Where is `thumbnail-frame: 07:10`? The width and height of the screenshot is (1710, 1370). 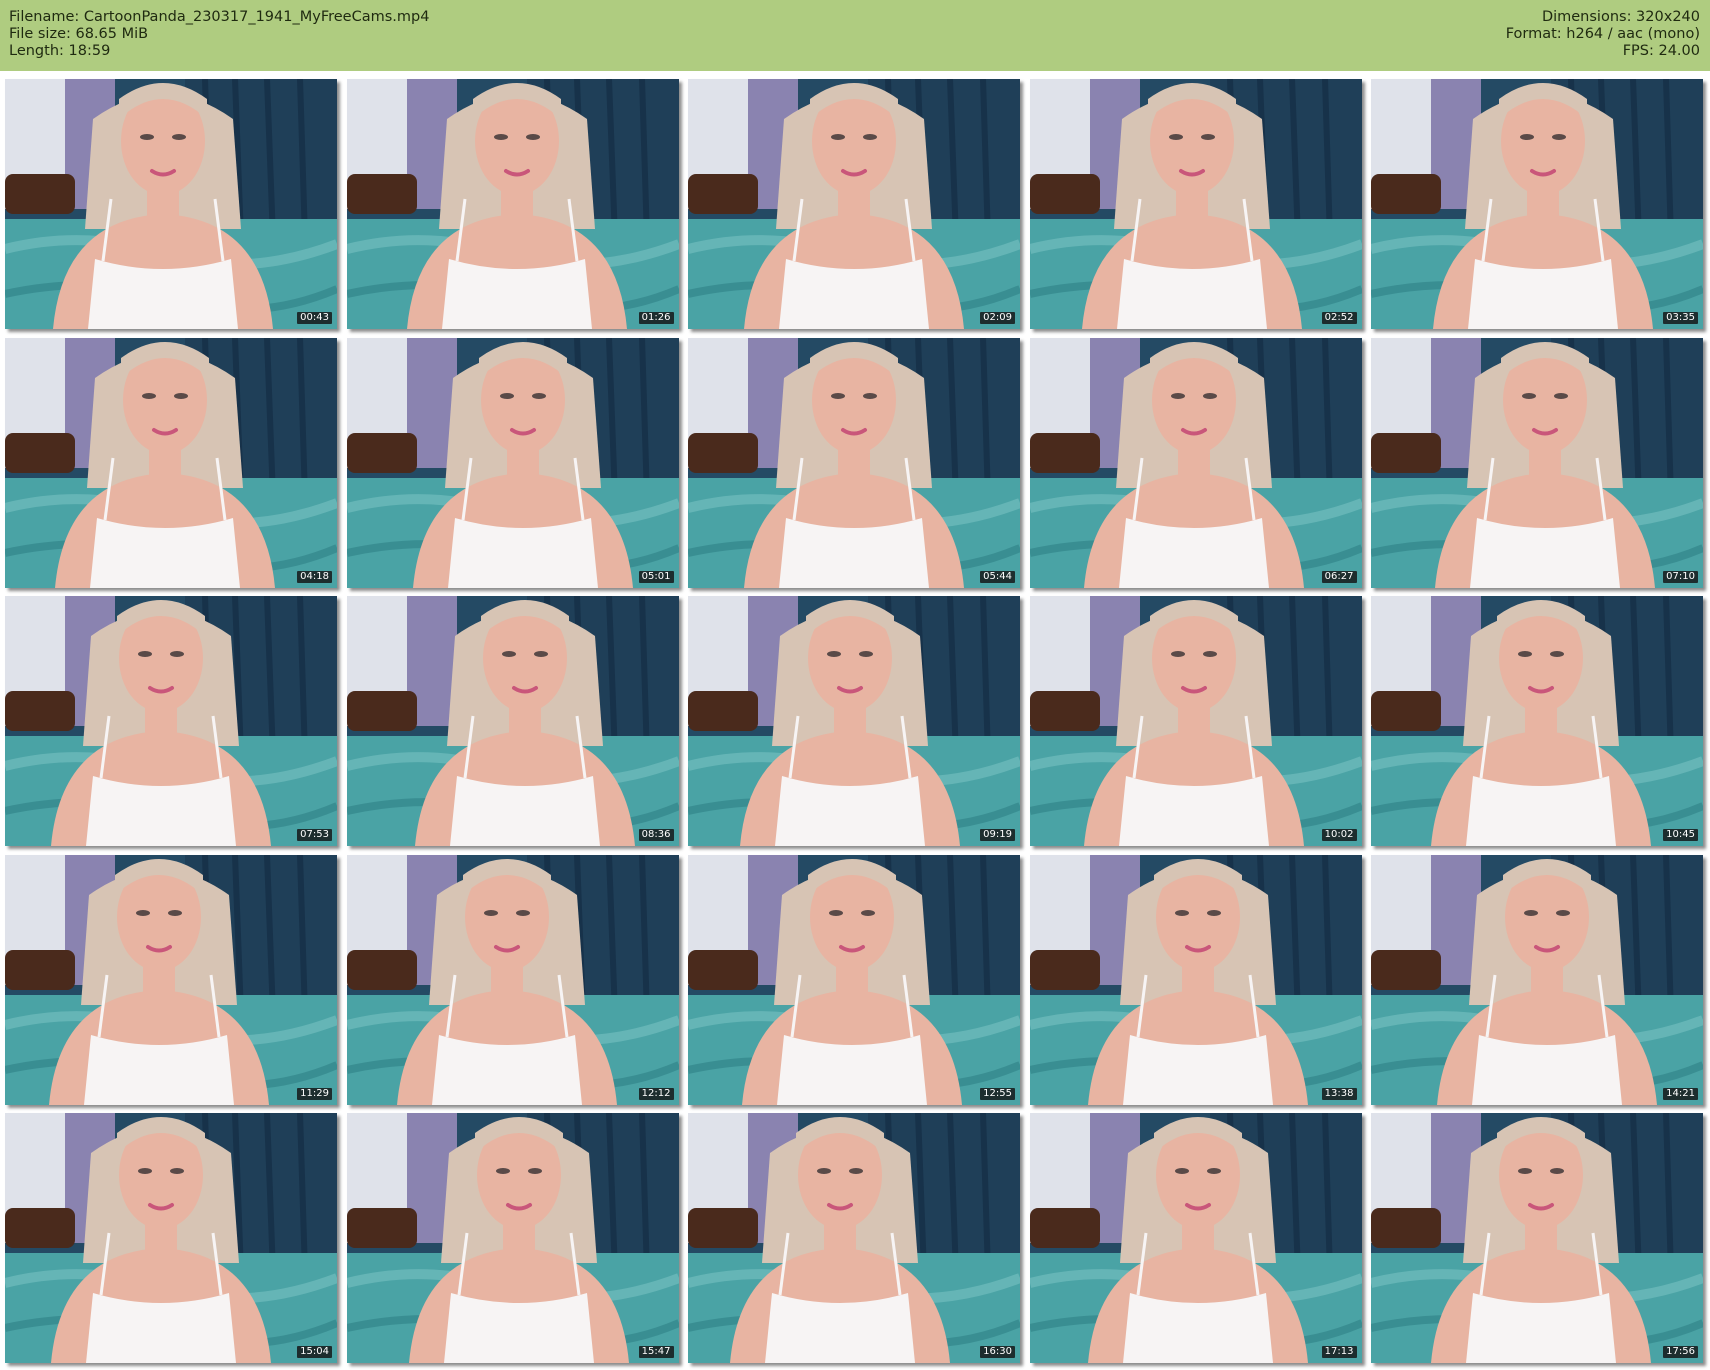
thumbnail-frame: 07:10 is located at coordinates (1537, 462).